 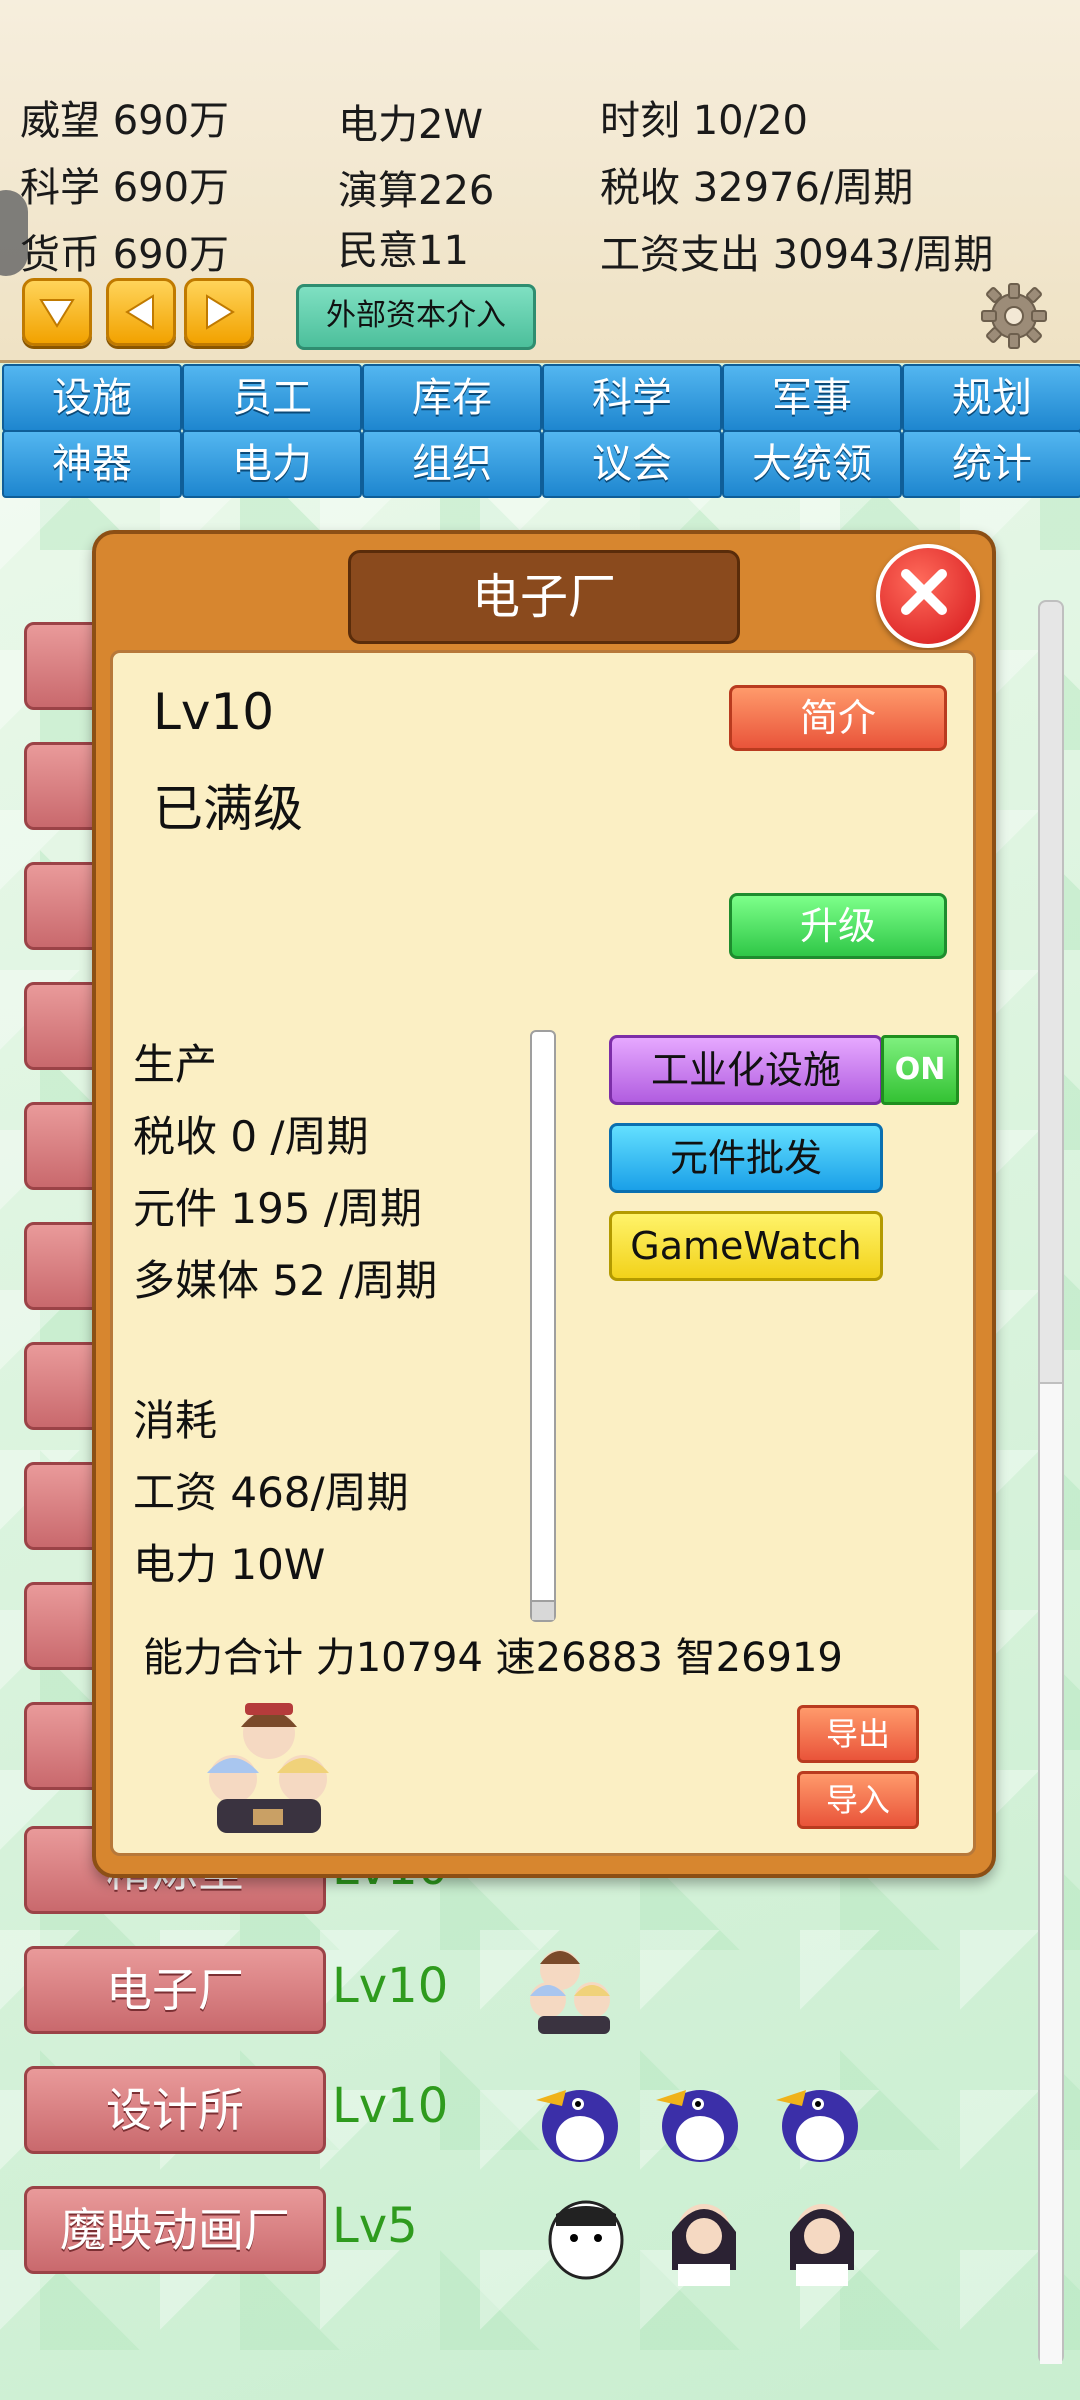 What do you see at coordinates (92, 398) in the screenshot?
I see `tab-facilities: 设施` at bounding box center [92, 398].